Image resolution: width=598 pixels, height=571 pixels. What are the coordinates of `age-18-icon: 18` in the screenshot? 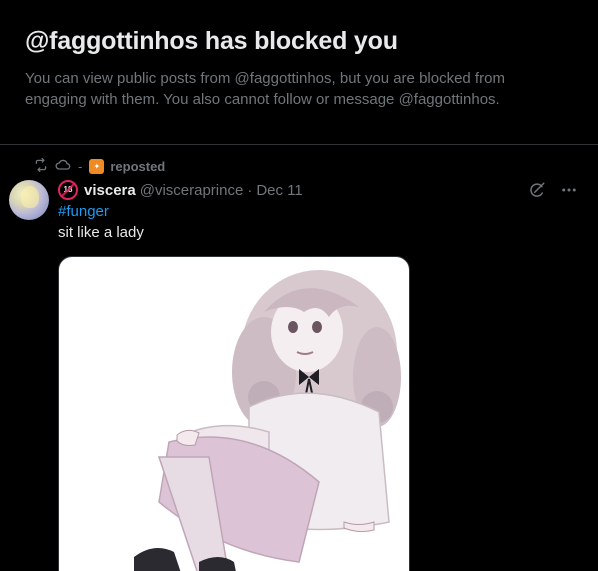 It's located at (68, 190).